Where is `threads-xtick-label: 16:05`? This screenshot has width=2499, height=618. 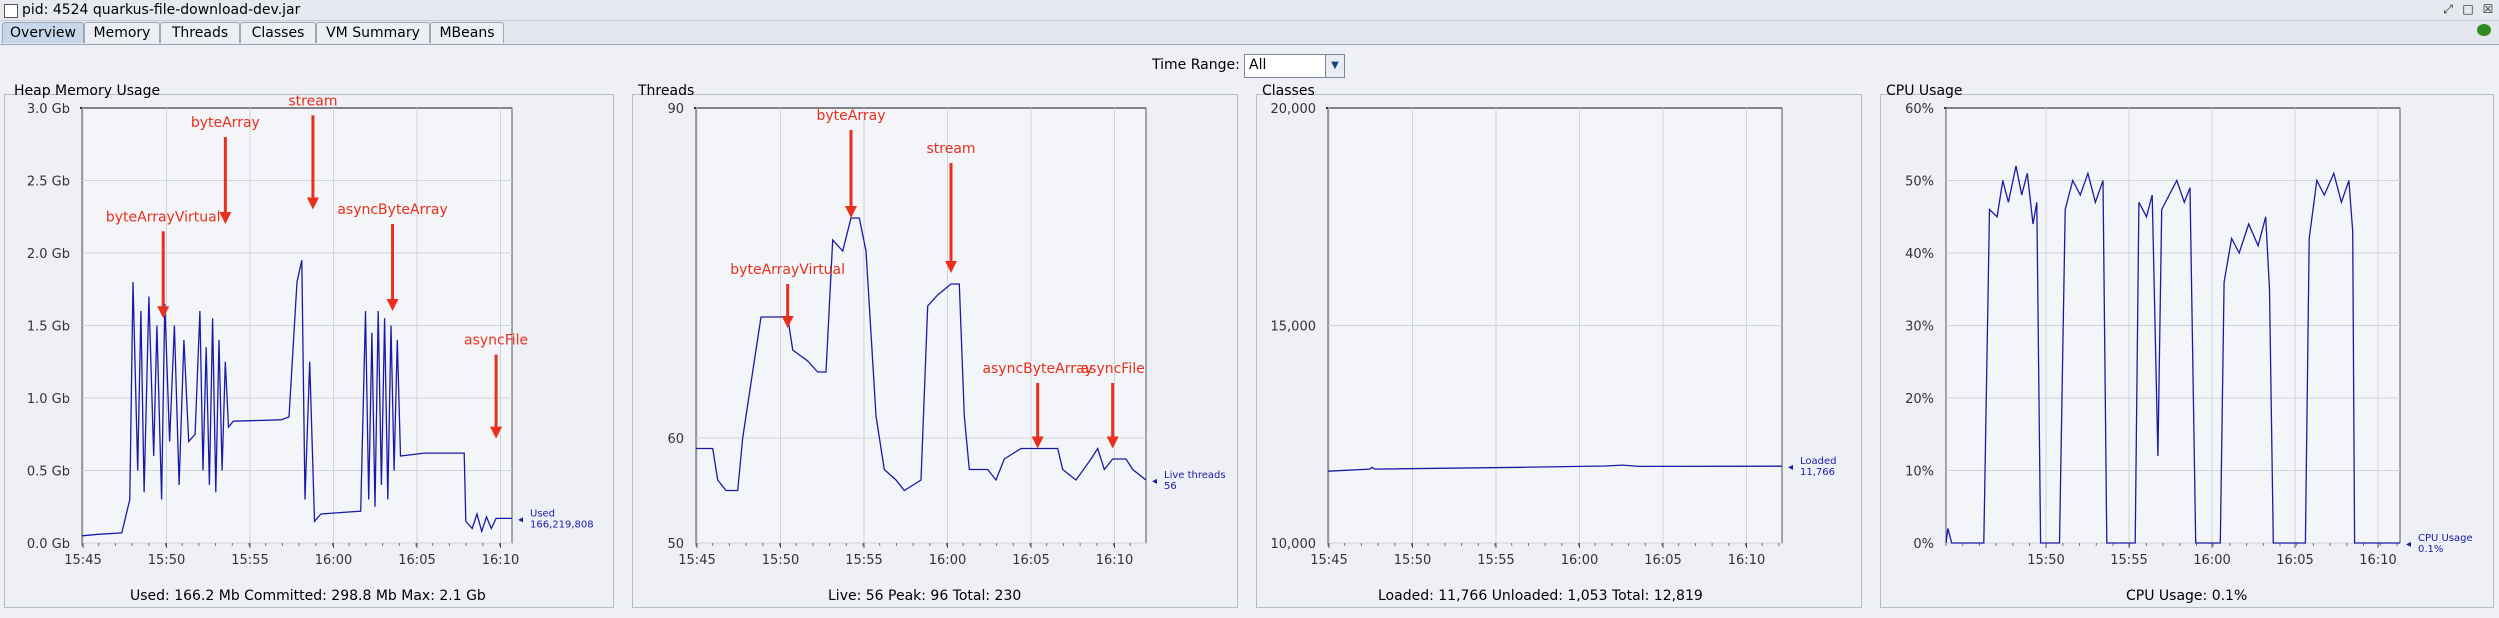
threads-xtick-label: 16:05 is located at coordinates (1030, 560).